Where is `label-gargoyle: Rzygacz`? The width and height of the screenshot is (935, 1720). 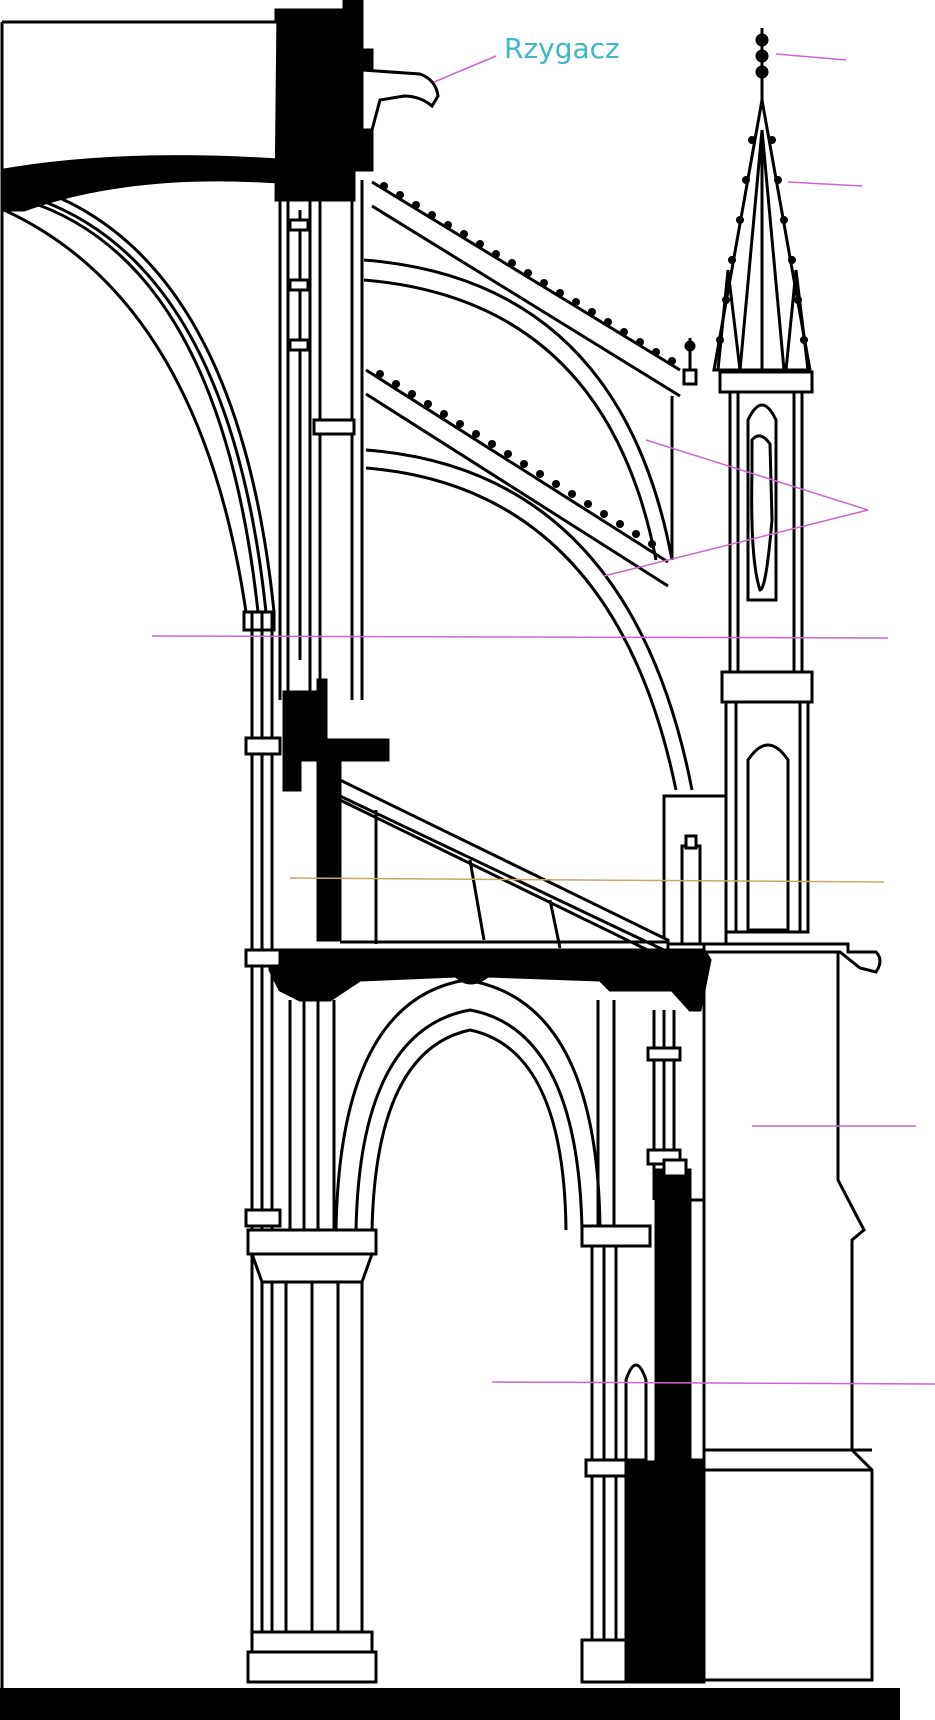
label-gargoyle: Rzygacz is located at coordinates (562, 48).